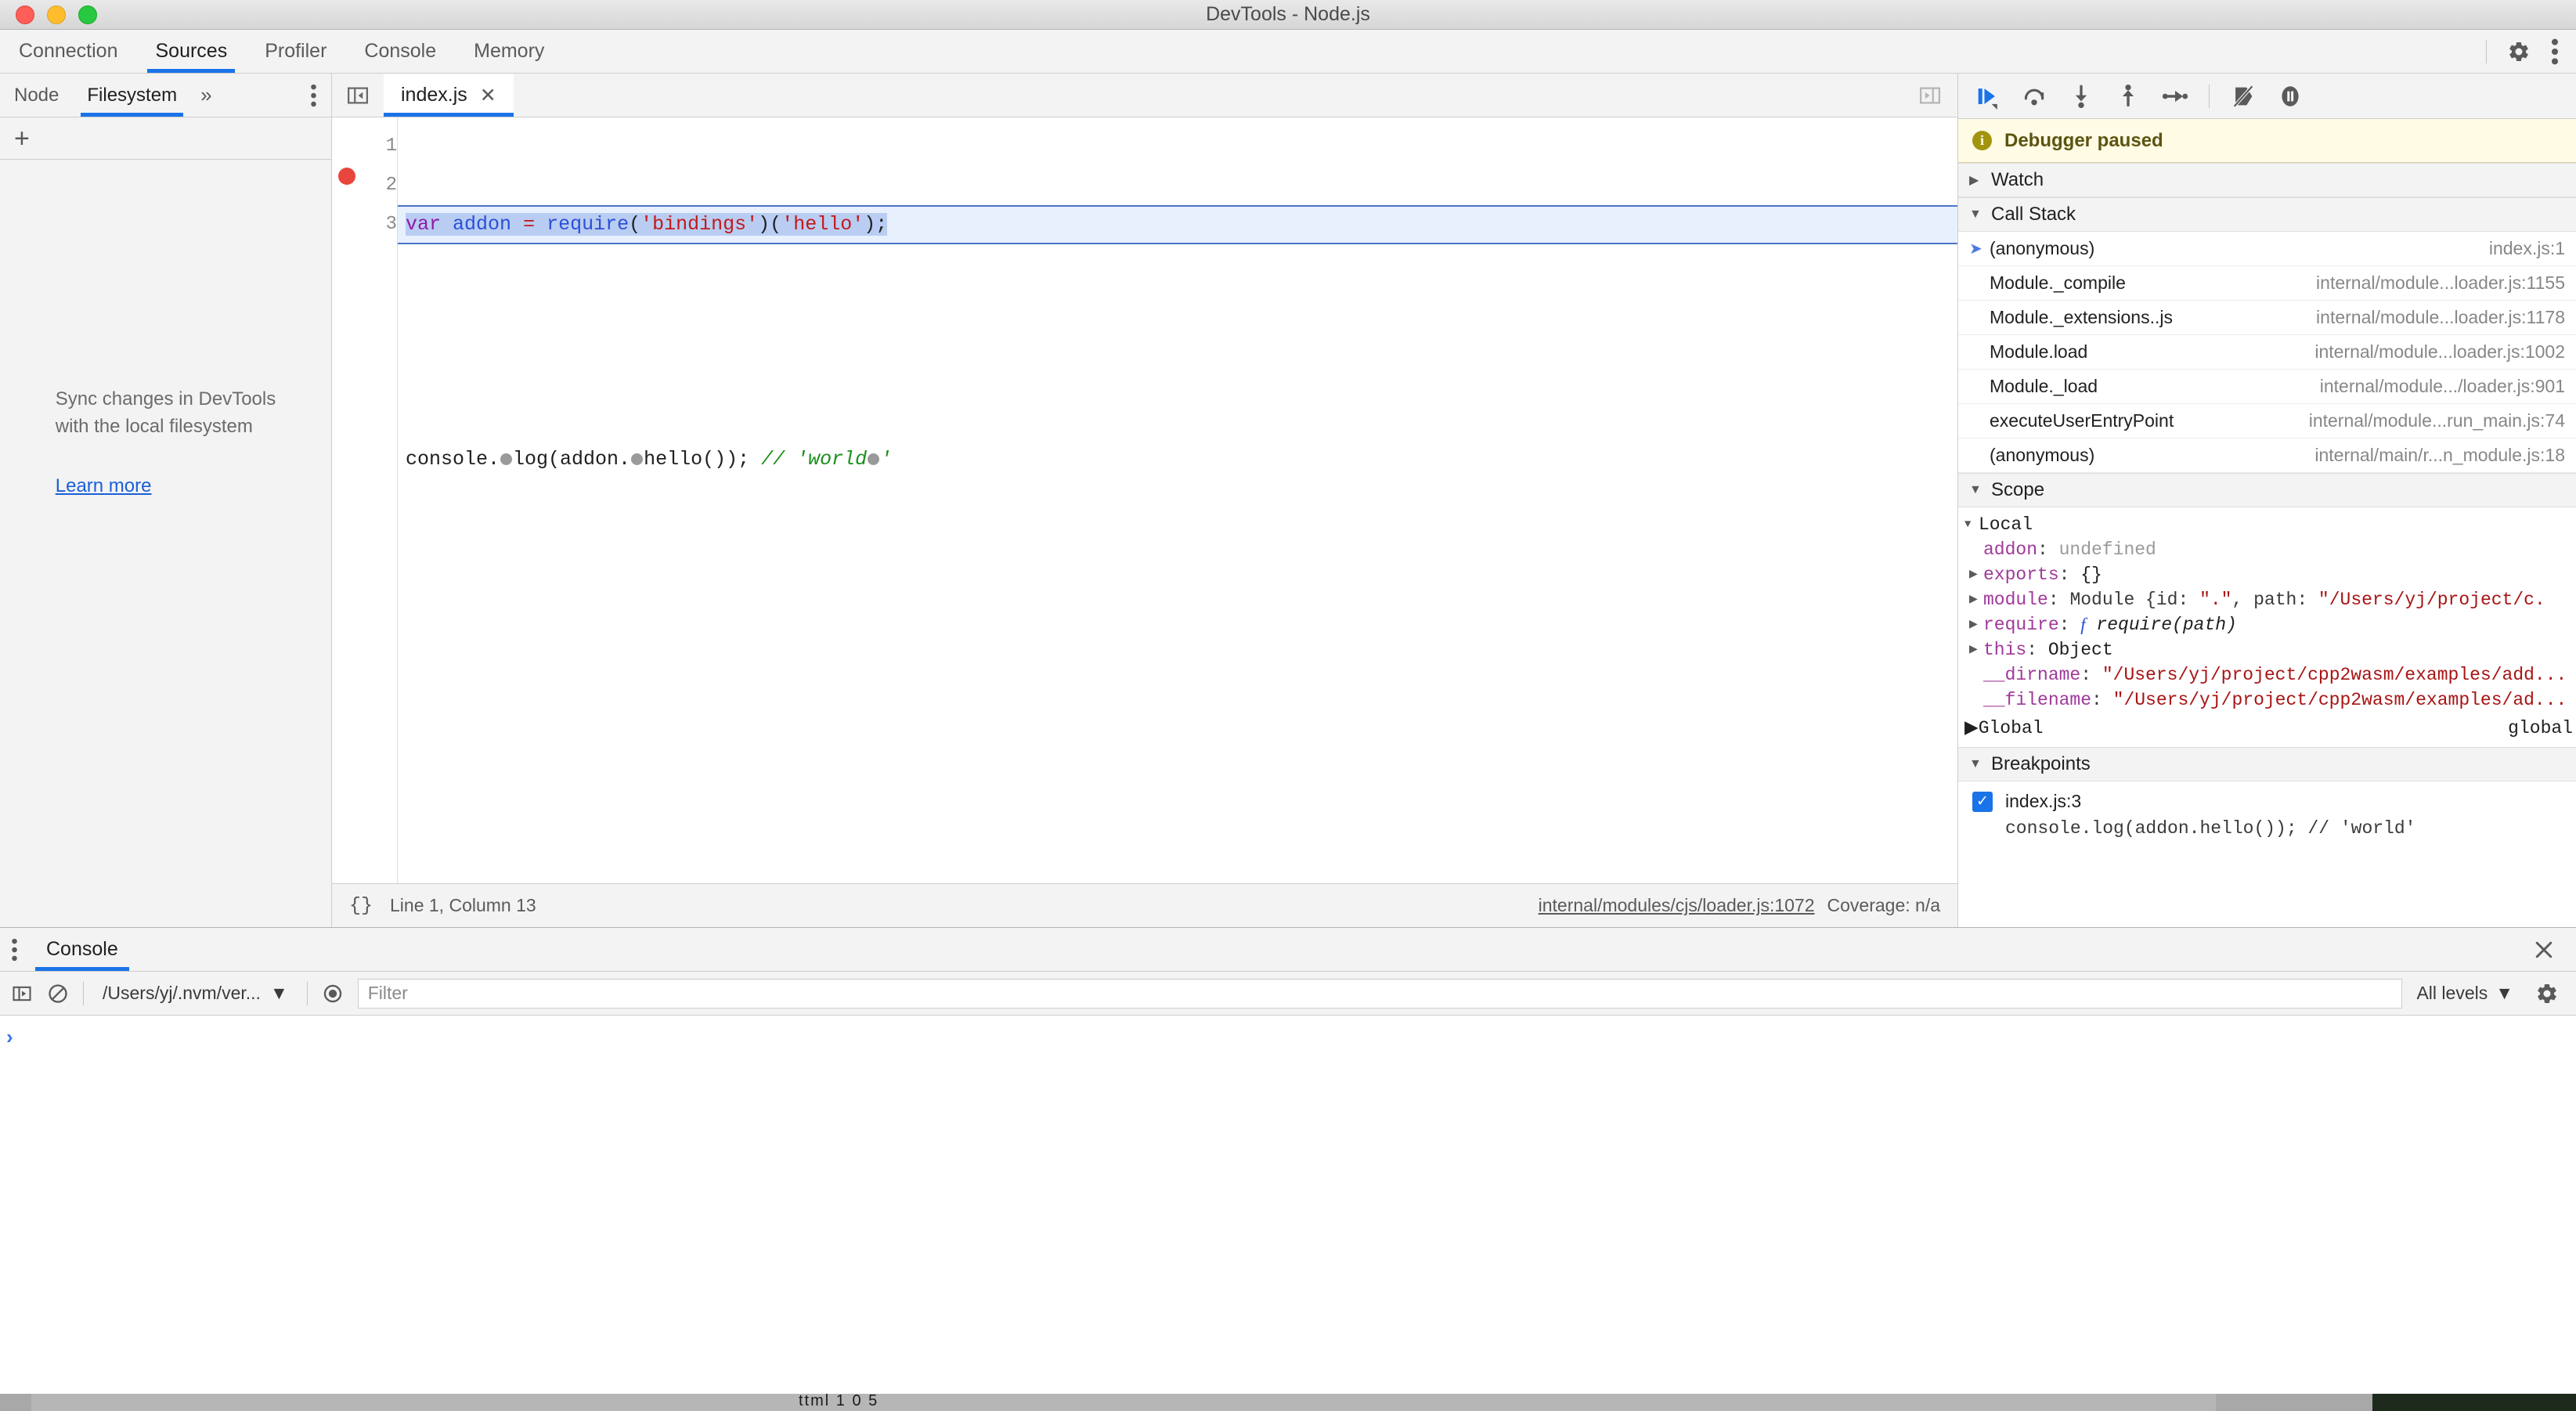 The height and width of the screenshot is (1411, 2576). I want to click on editor-tab-filename: index.js, so click(434, 95).